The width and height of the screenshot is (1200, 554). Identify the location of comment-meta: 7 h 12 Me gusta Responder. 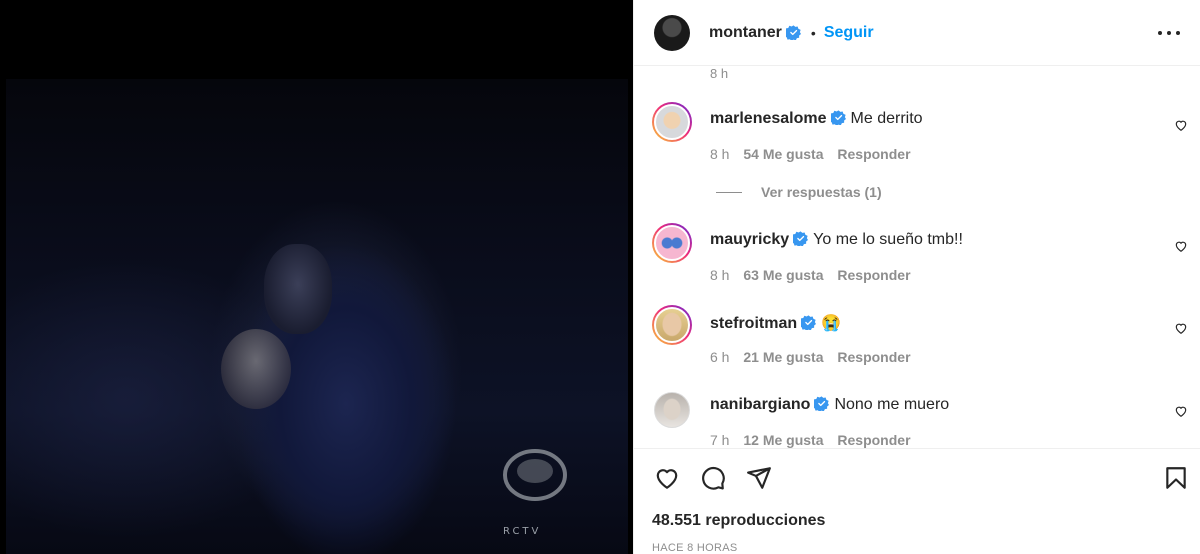
(815, 440).